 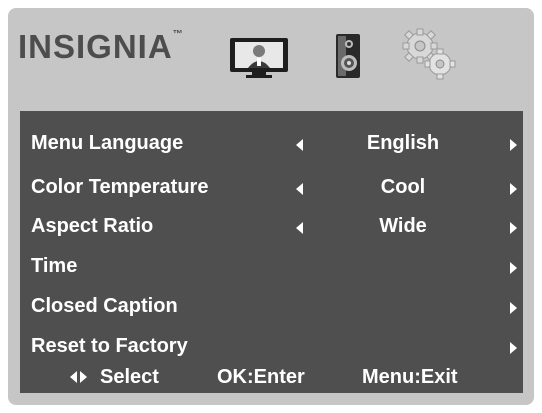 What do you see at coordinates (259, 58) in the screenshot?
I see `tv-picture-icon` at bounding box center [259, 58].